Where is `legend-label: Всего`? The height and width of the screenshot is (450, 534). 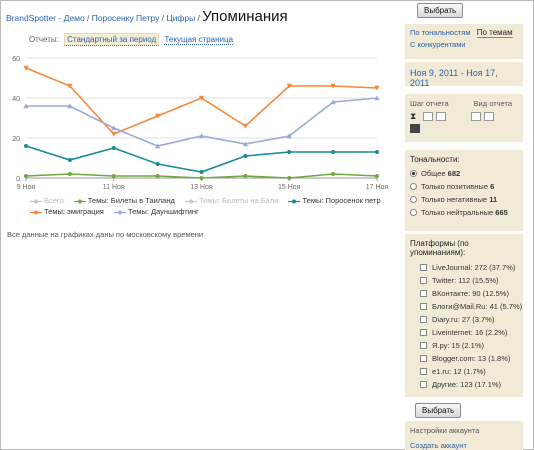
legend-label: Всего is located at coordinates (54, 200).